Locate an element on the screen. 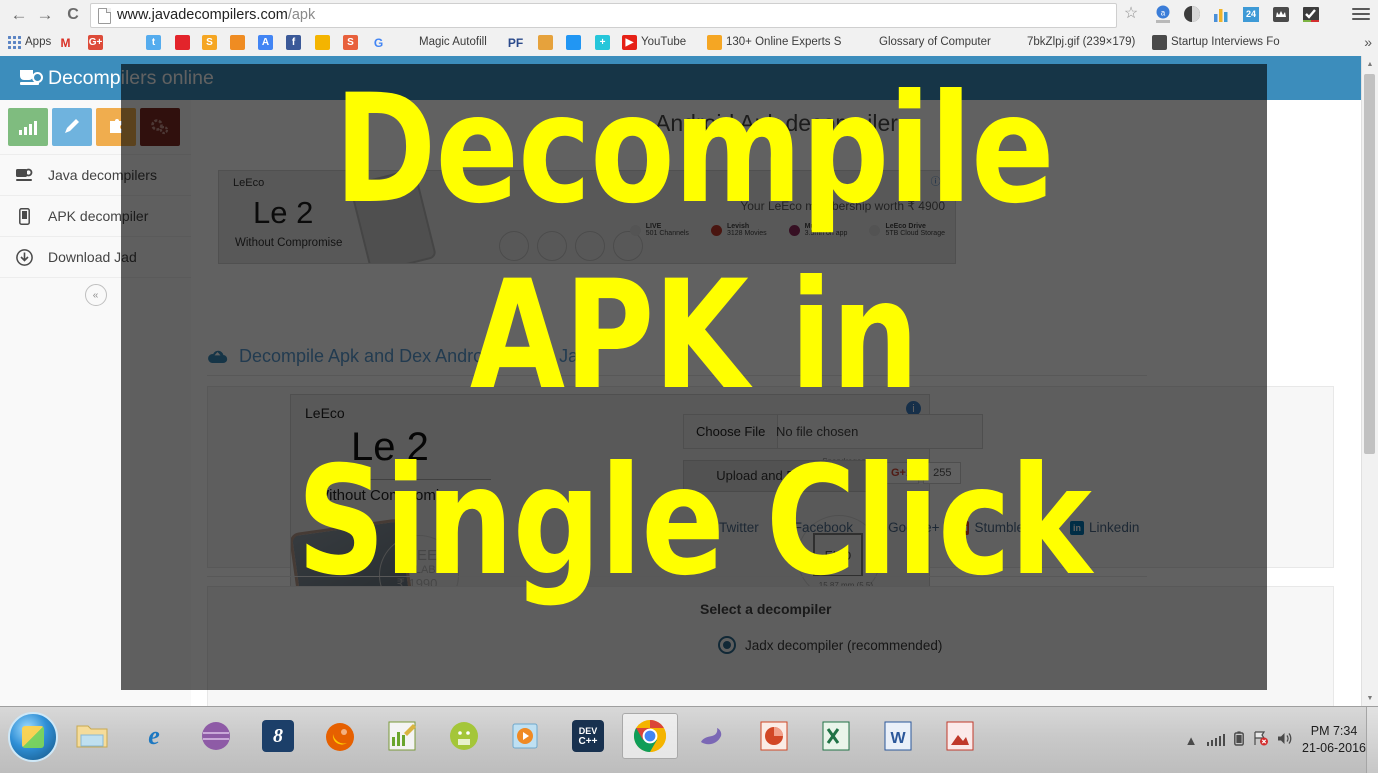 Image resolution: width=1378 pixels, height=773 pixels. bookmark-item: 130+ Online Experts S is located at coordinates (774, 42).